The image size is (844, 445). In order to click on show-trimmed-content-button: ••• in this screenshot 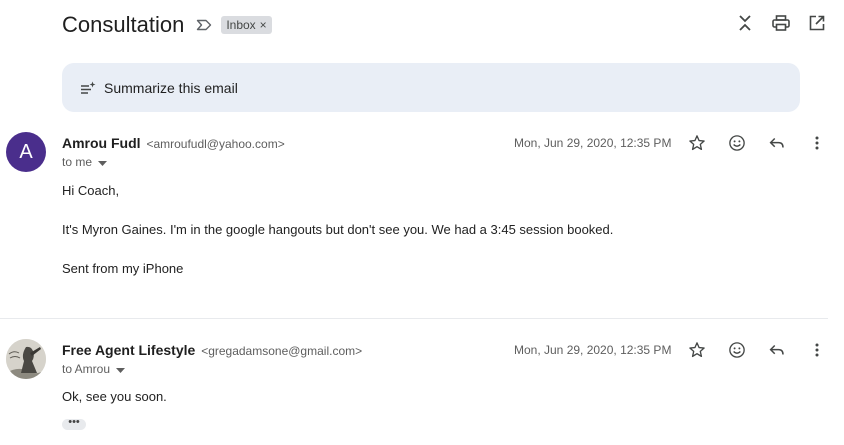, I will do `click(74, 423)`.